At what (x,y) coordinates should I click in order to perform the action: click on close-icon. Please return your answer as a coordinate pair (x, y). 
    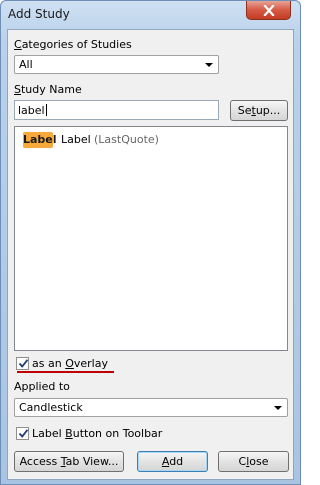
    Looking at the image, I should click on (268, 10).